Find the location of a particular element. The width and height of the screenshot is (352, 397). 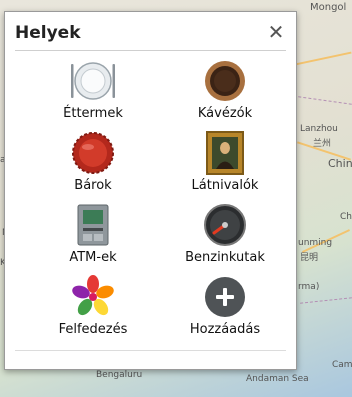

place-item-gas-stations: Benzinkutak is located at coordinates (225, 236).